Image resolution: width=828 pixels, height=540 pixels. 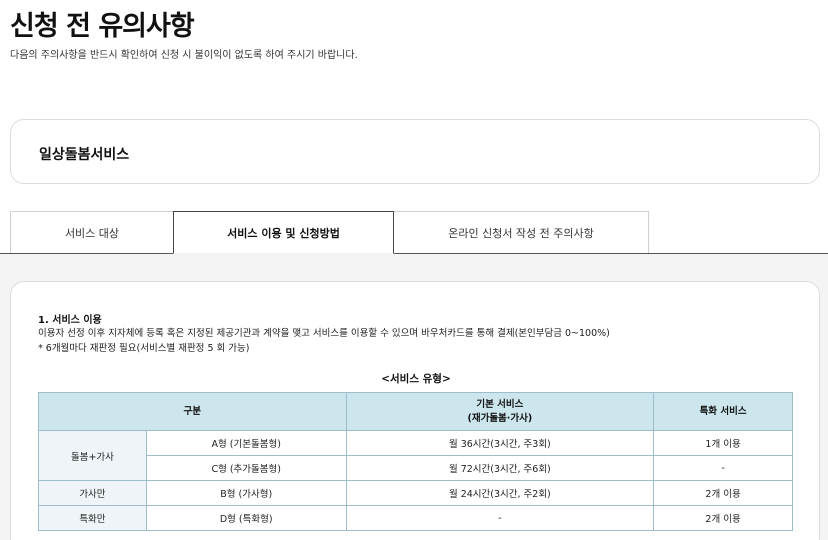 I want to click on cell-type: C형 (추가돌봄형), so click(x=246, y=468).